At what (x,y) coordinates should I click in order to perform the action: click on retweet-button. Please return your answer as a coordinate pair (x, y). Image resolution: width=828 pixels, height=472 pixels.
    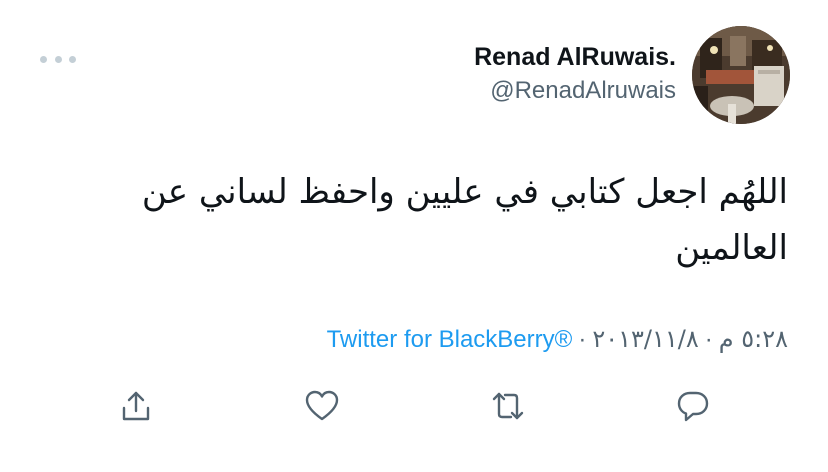
    Looking at the image, I should click on (508, 406).